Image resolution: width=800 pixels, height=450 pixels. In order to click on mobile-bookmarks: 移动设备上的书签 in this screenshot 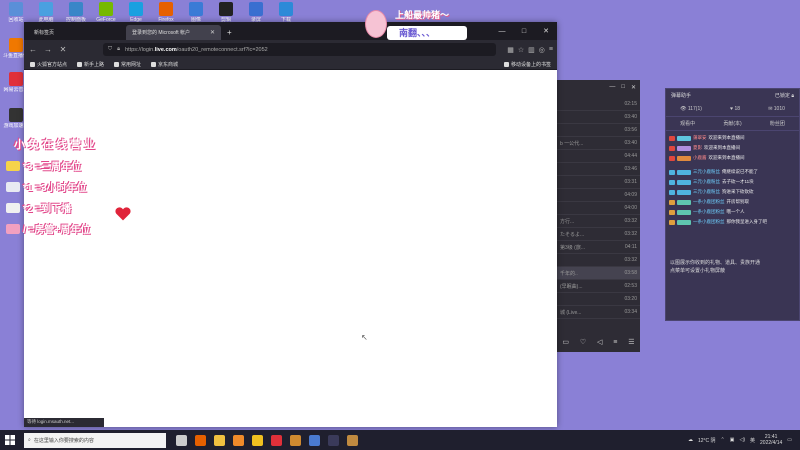, I will do `click(527, 64)`.